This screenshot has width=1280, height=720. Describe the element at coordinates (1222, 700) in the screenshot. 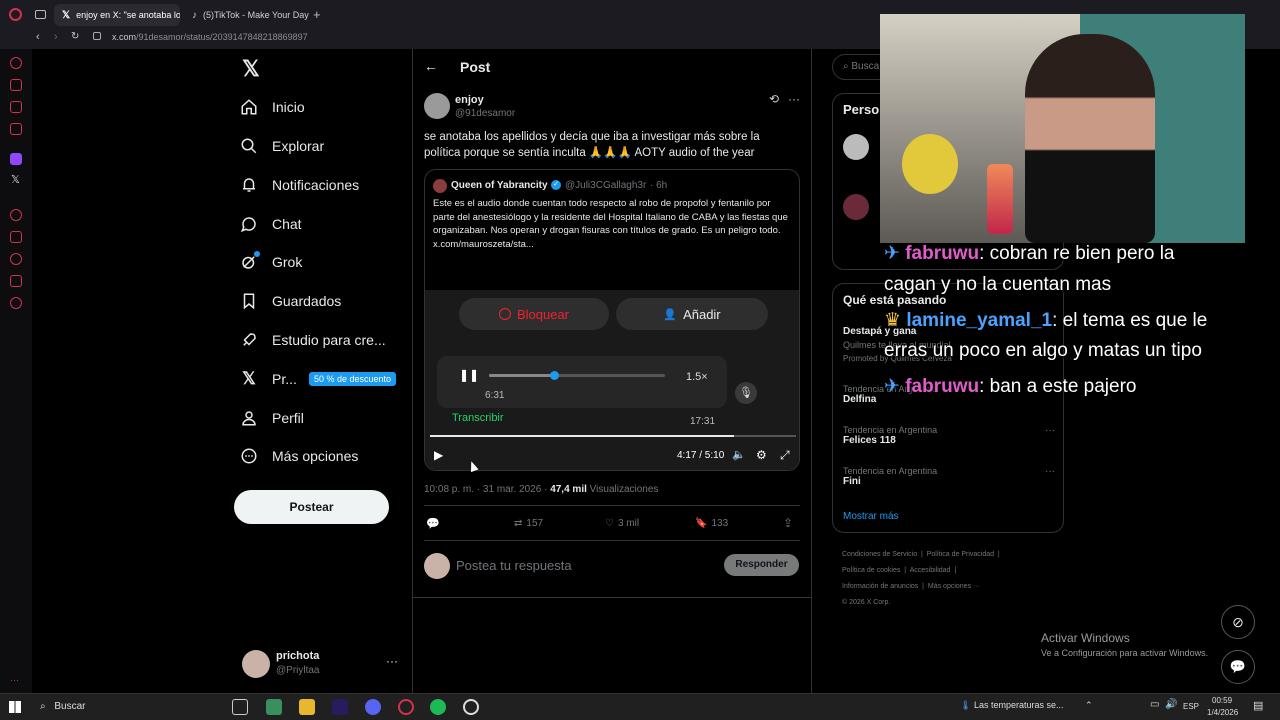

I see `clock-time: 00:59` at that location.